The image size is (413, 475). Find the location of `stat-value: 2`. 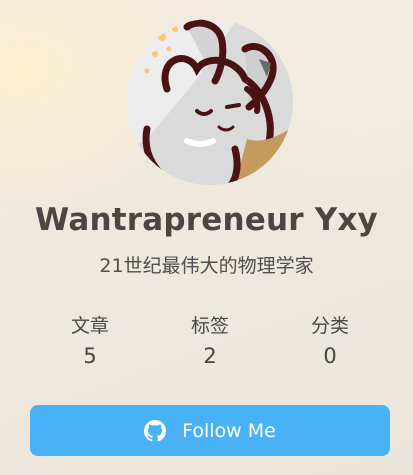

stat-value: 2 is located at coordinates (210, 356).